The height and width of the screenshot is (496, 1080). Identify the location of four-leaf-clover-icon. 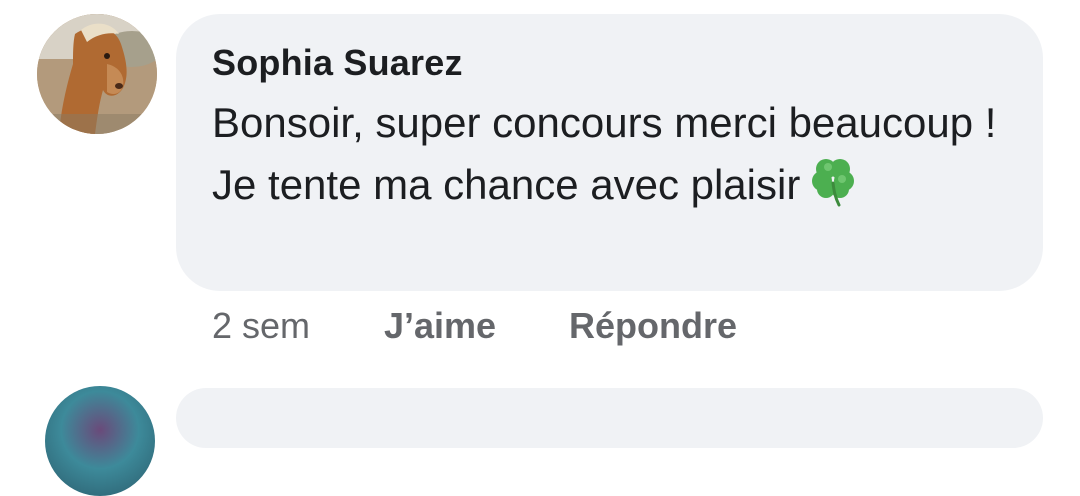
(833, 180).